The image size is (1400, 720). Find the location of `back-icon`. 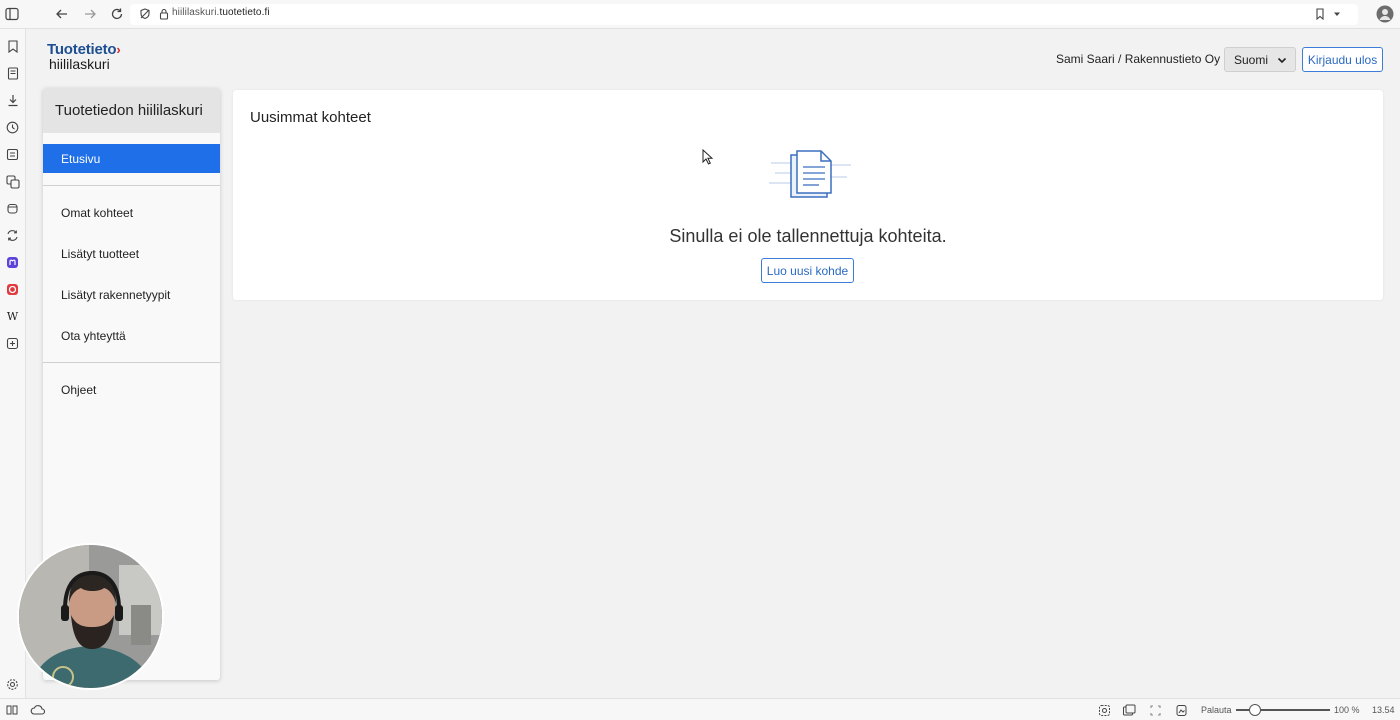

back-icon is located at coordinates (62, 14).